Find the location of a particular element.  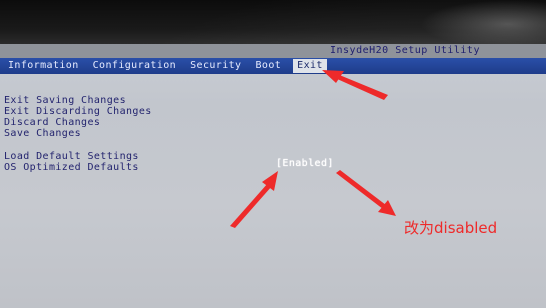

tab-information: Information is located at coordinates (43, 66).